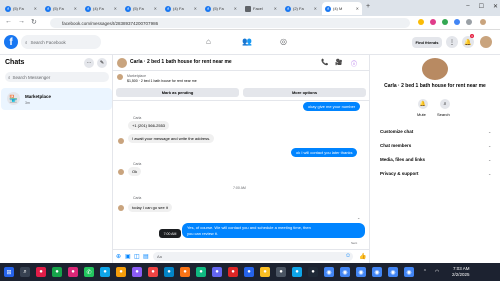 This screenshot has height=281, width=500. What do you see at coordinates (368, 6) in the screenshot?
I see `new-tab-icon: +` at bounding box center [368, 6].